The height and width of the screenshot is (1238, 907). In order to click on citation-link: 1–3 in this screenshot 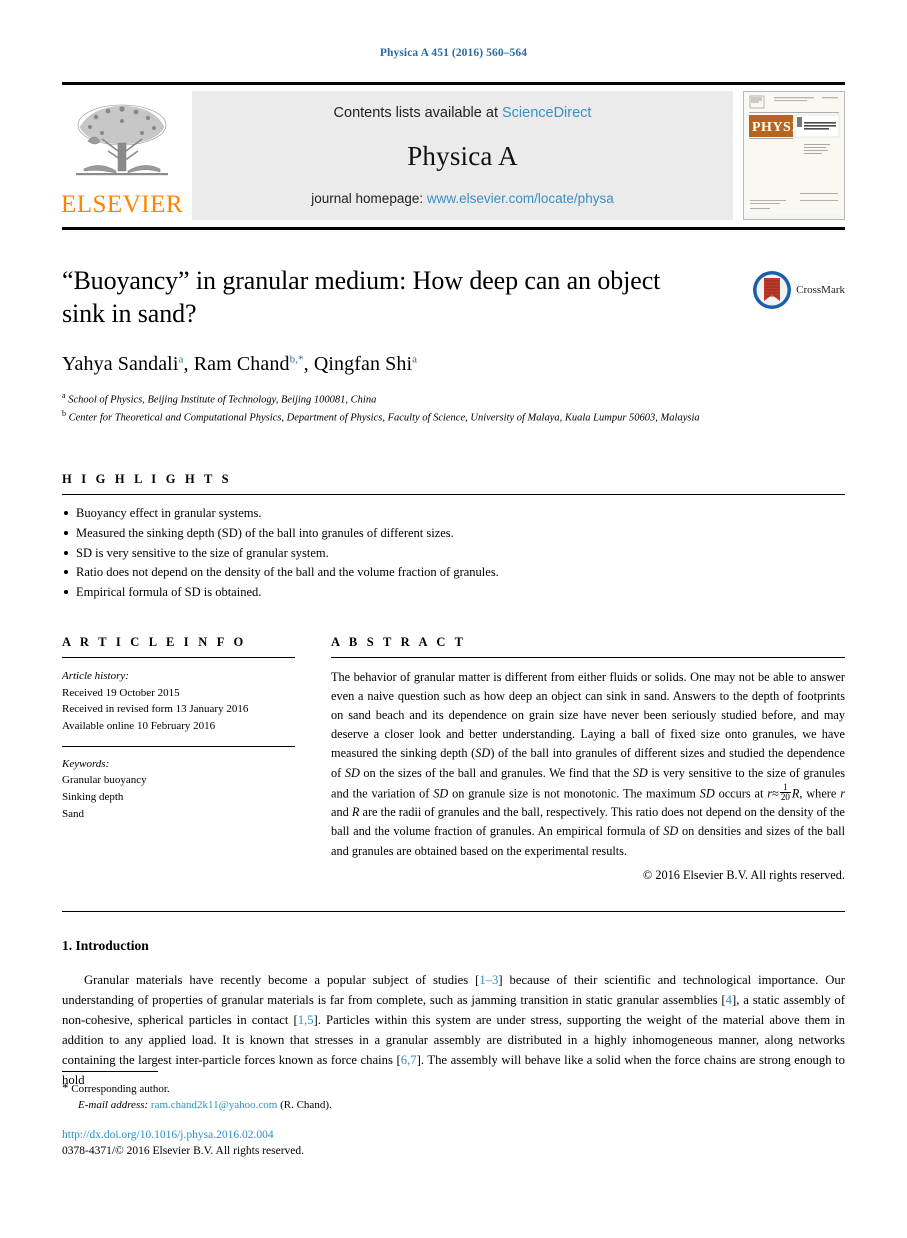, I will do `click(488, 980)`.